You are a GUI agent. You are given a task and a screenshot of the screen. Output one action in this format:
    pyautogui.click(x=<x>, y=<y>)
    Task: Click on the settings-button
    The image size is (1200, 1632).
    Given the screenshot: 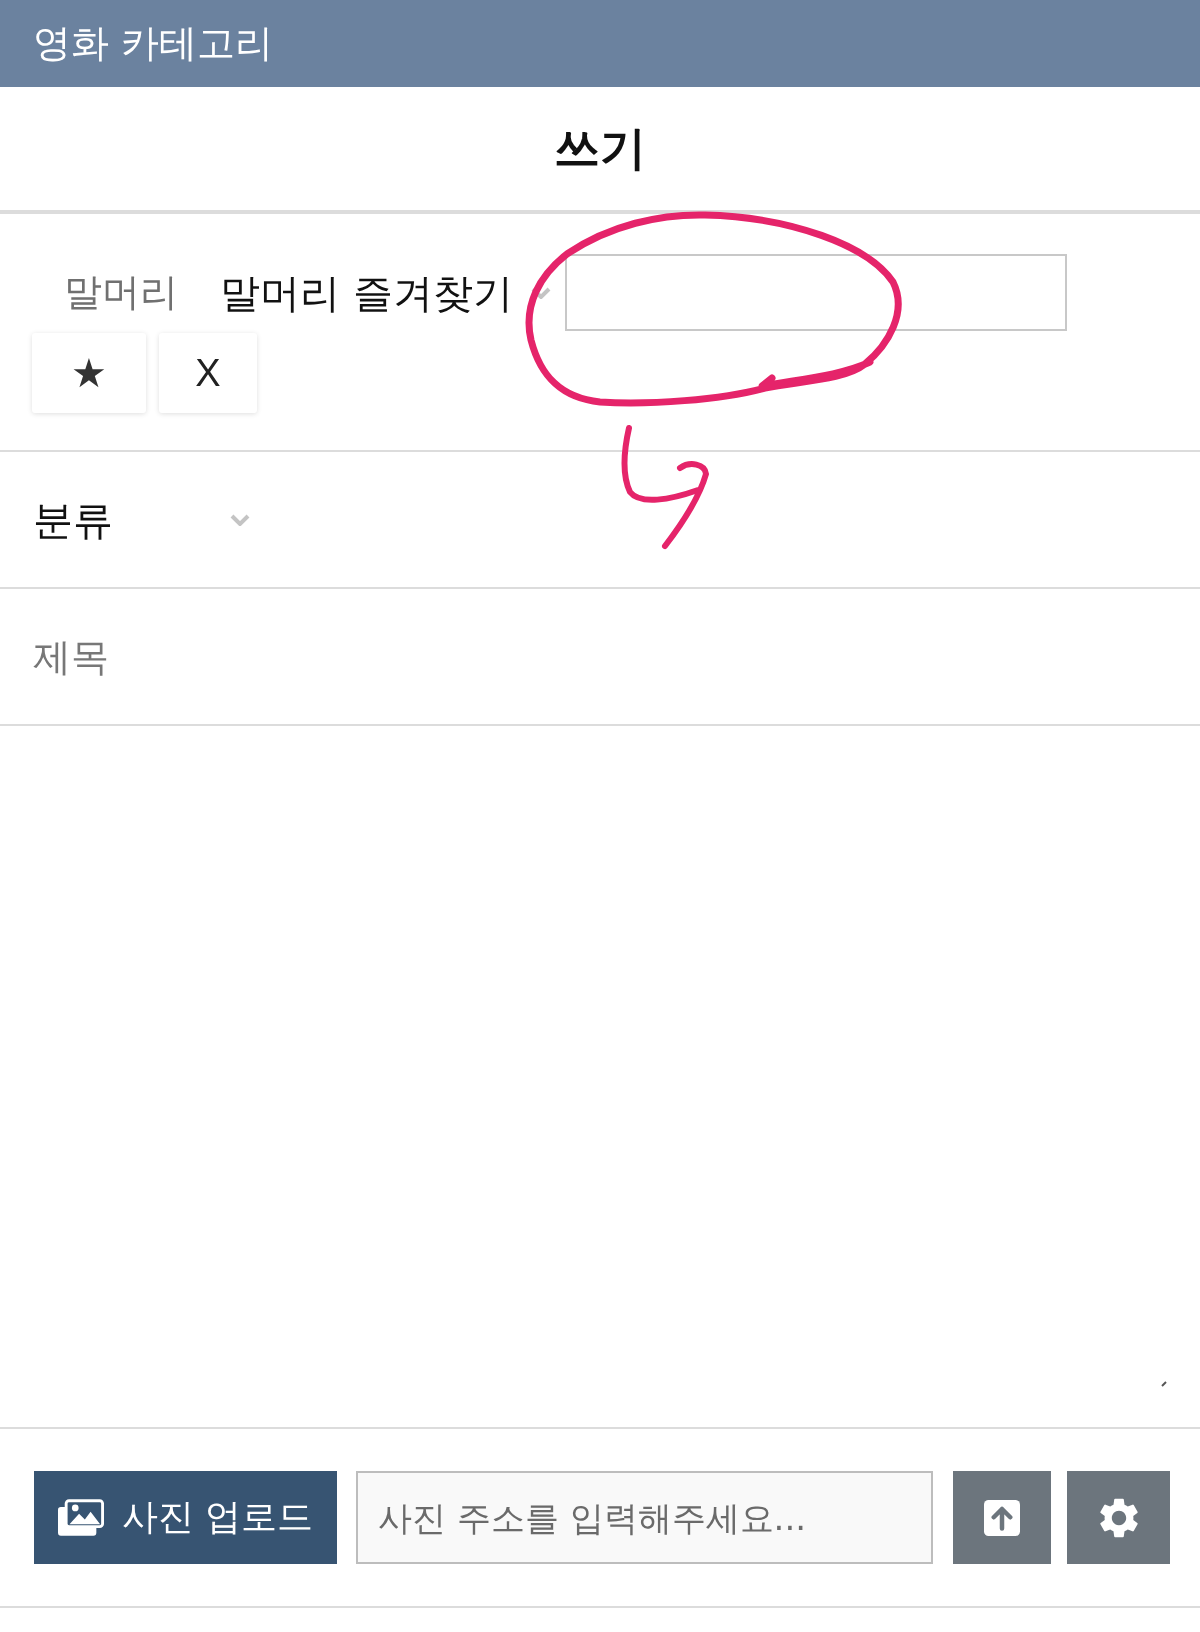 What is the action you would take?
    pyautogui.click(x=1118, y=1517)
    